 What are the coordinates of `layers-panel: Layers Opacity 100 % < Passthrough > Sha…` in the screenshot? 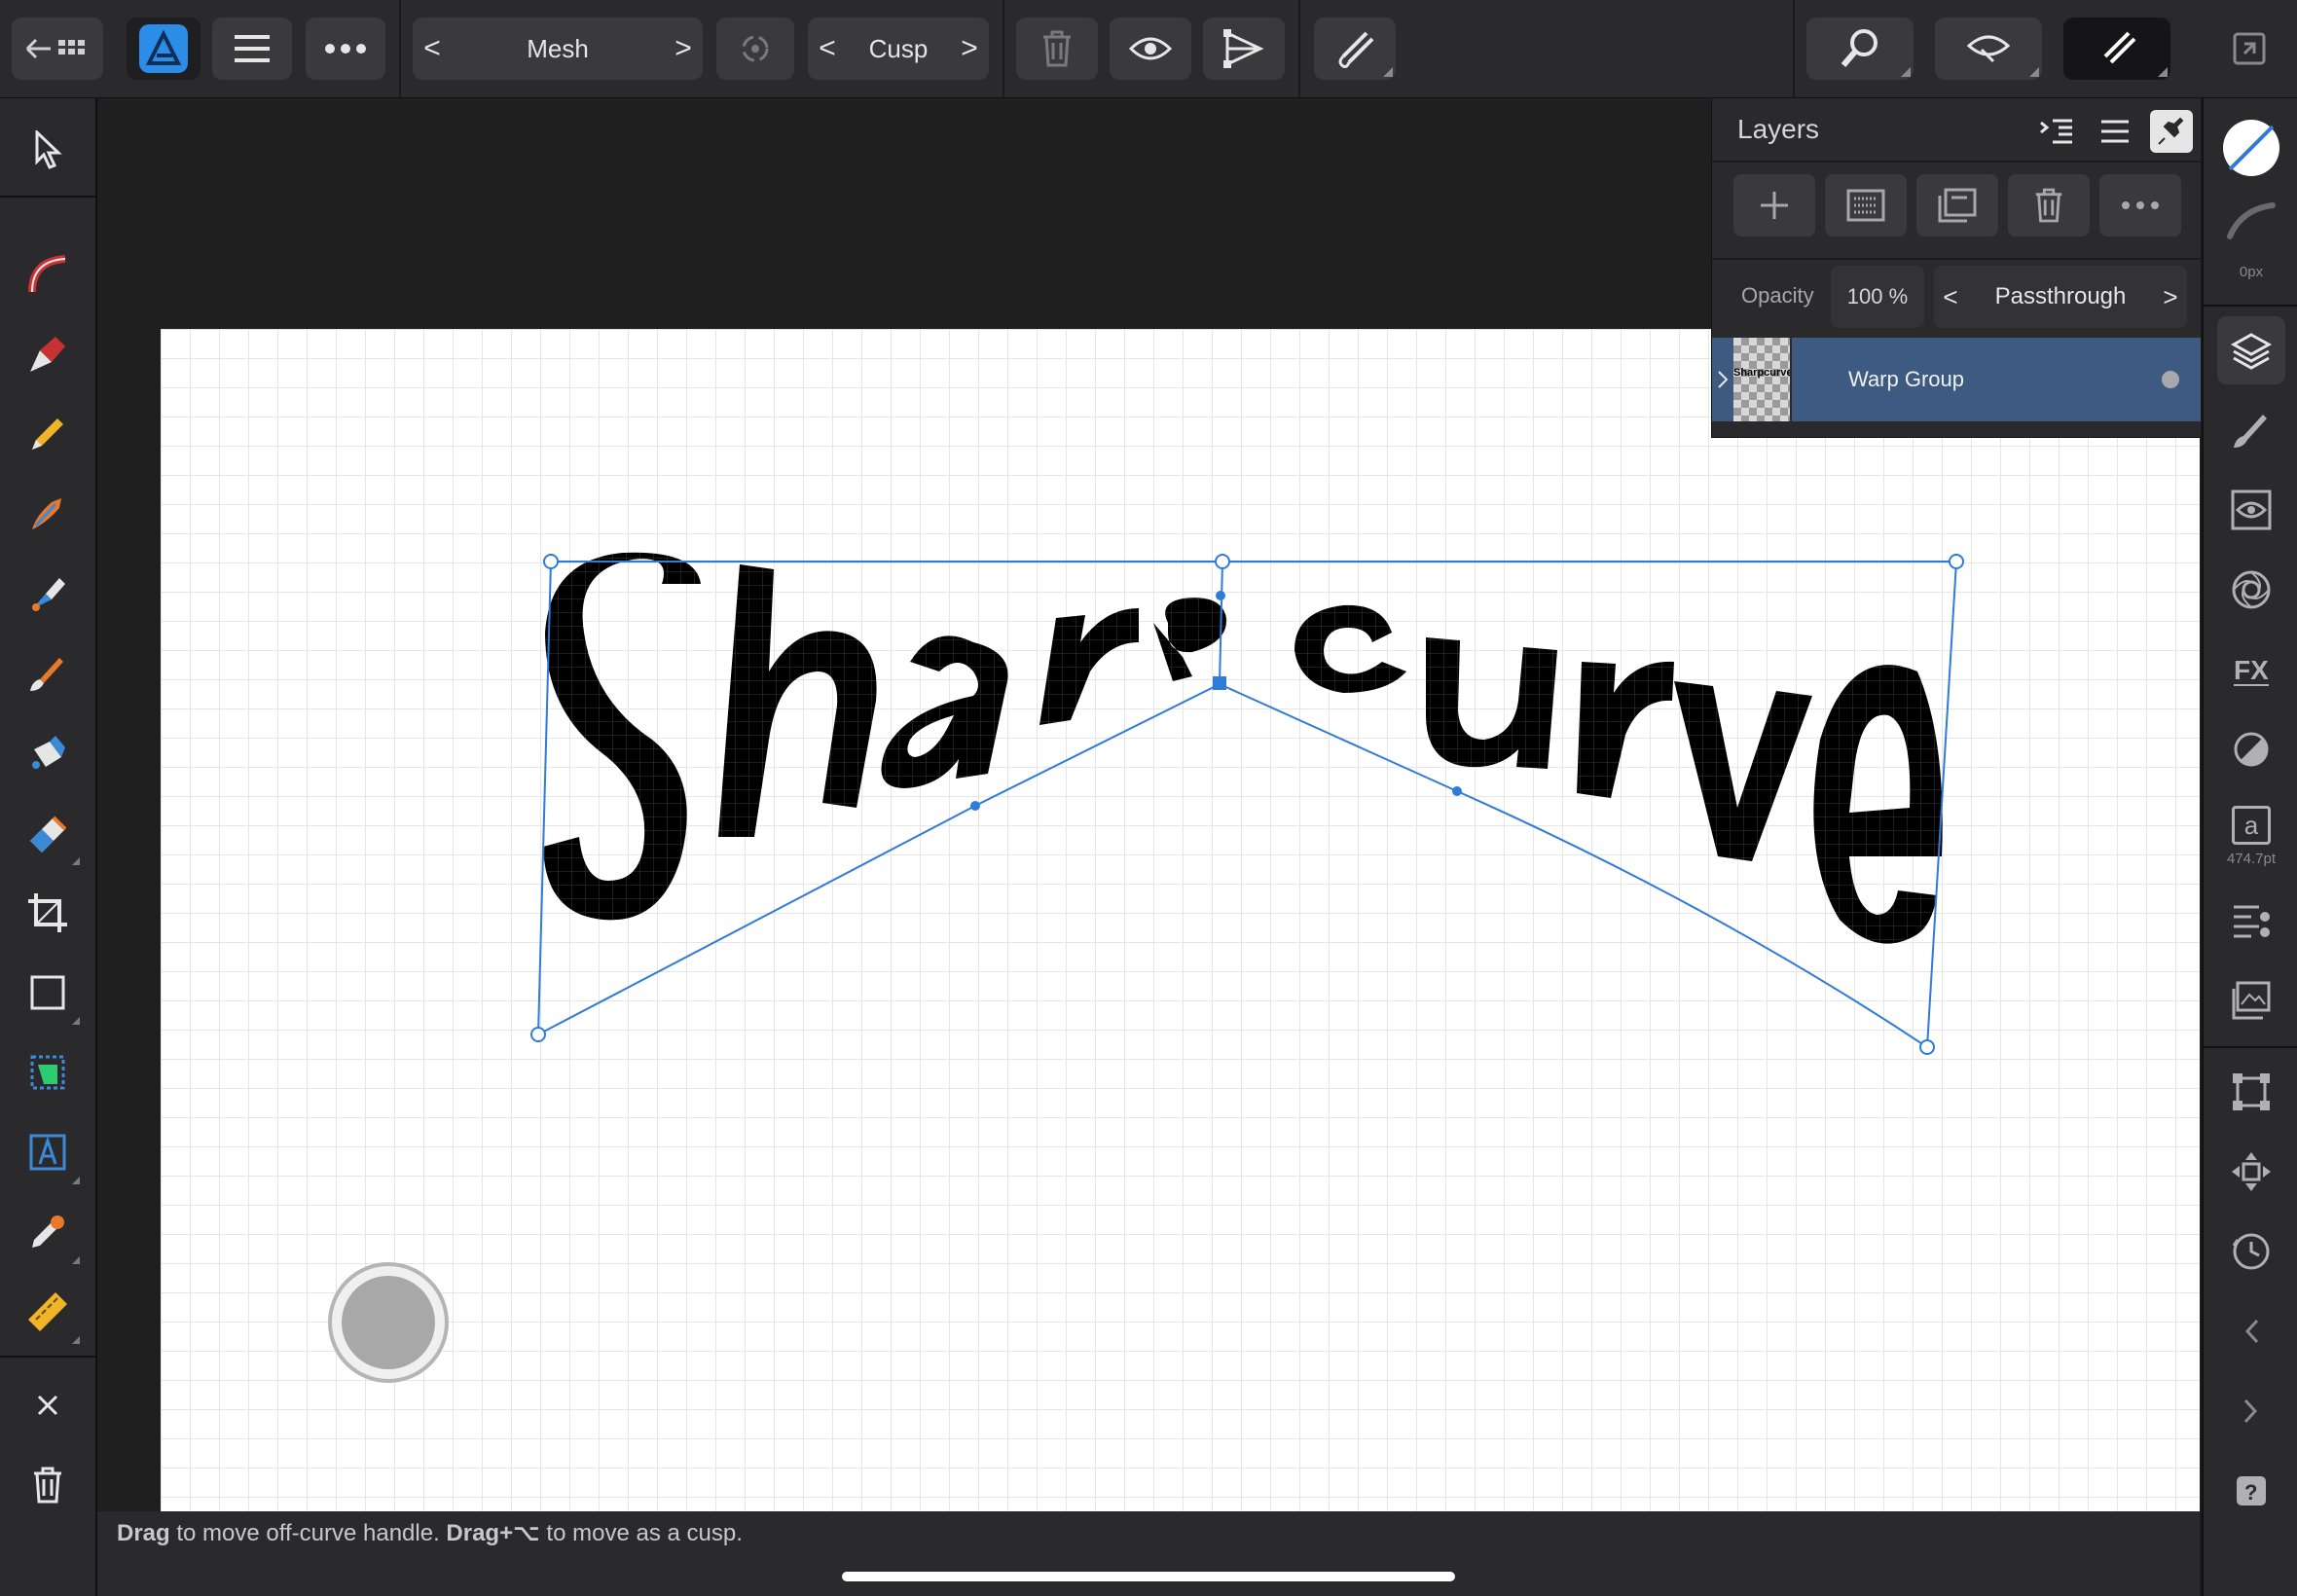 It's located at (1956, 268).